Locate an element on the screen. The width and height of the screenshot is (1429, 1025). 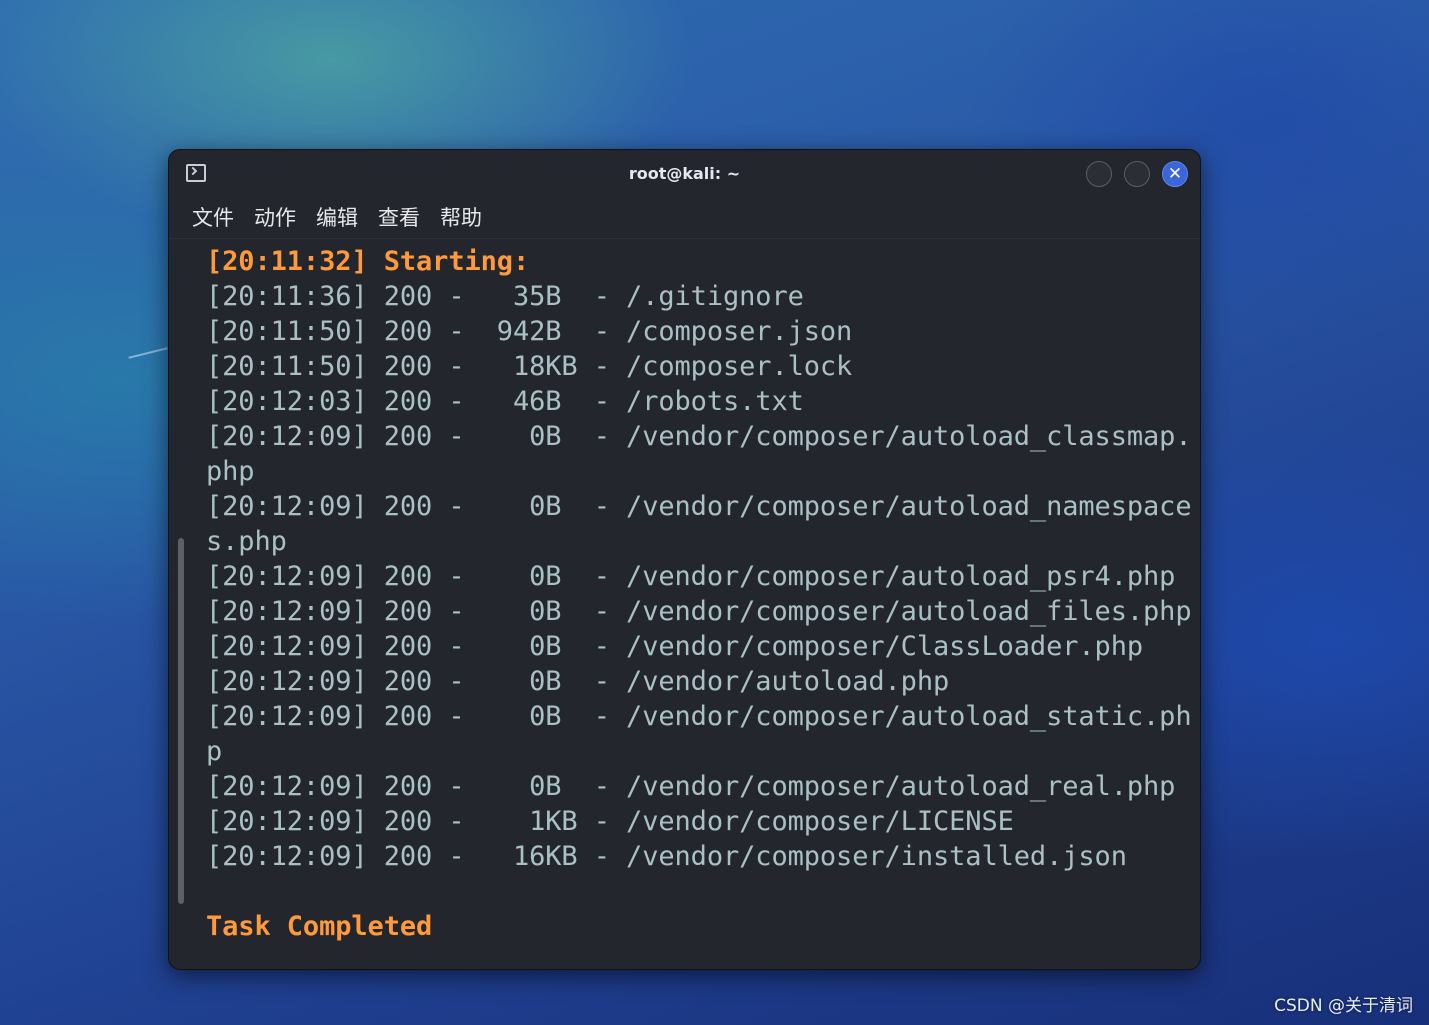
menu-bar: 文件 动作 编辑 查看 帮助 is located at coordinates (337, 218).